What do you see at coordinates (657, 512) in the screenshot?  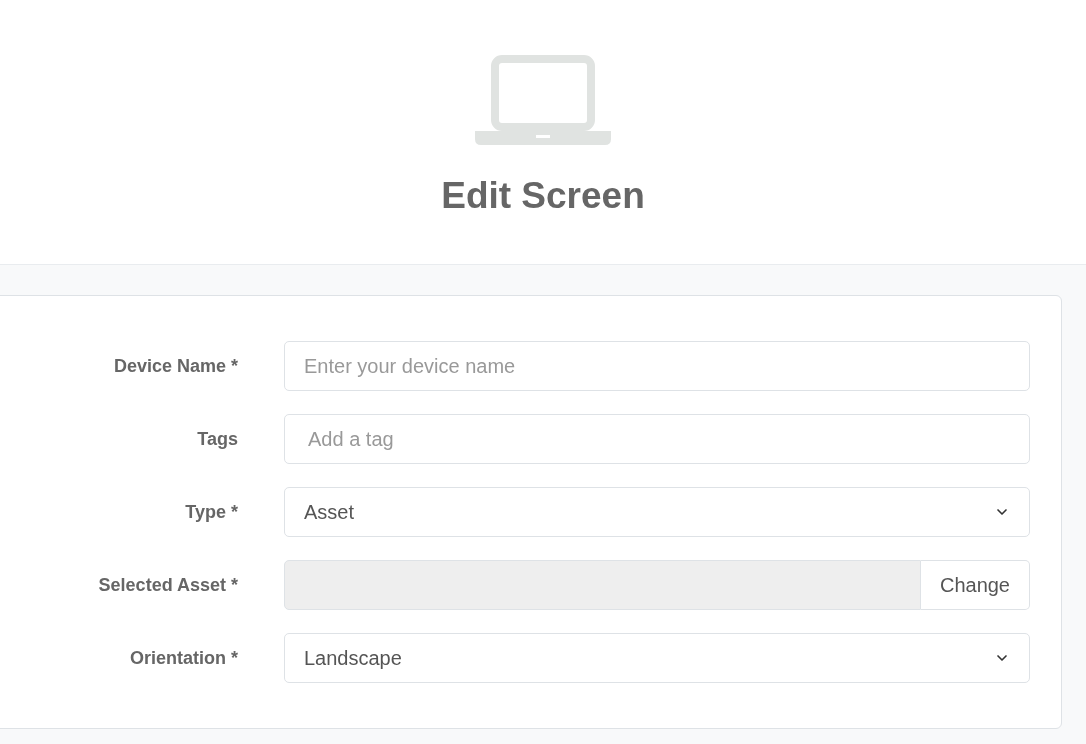 I see `select-field: Asset` at bounding box center [657, 512].